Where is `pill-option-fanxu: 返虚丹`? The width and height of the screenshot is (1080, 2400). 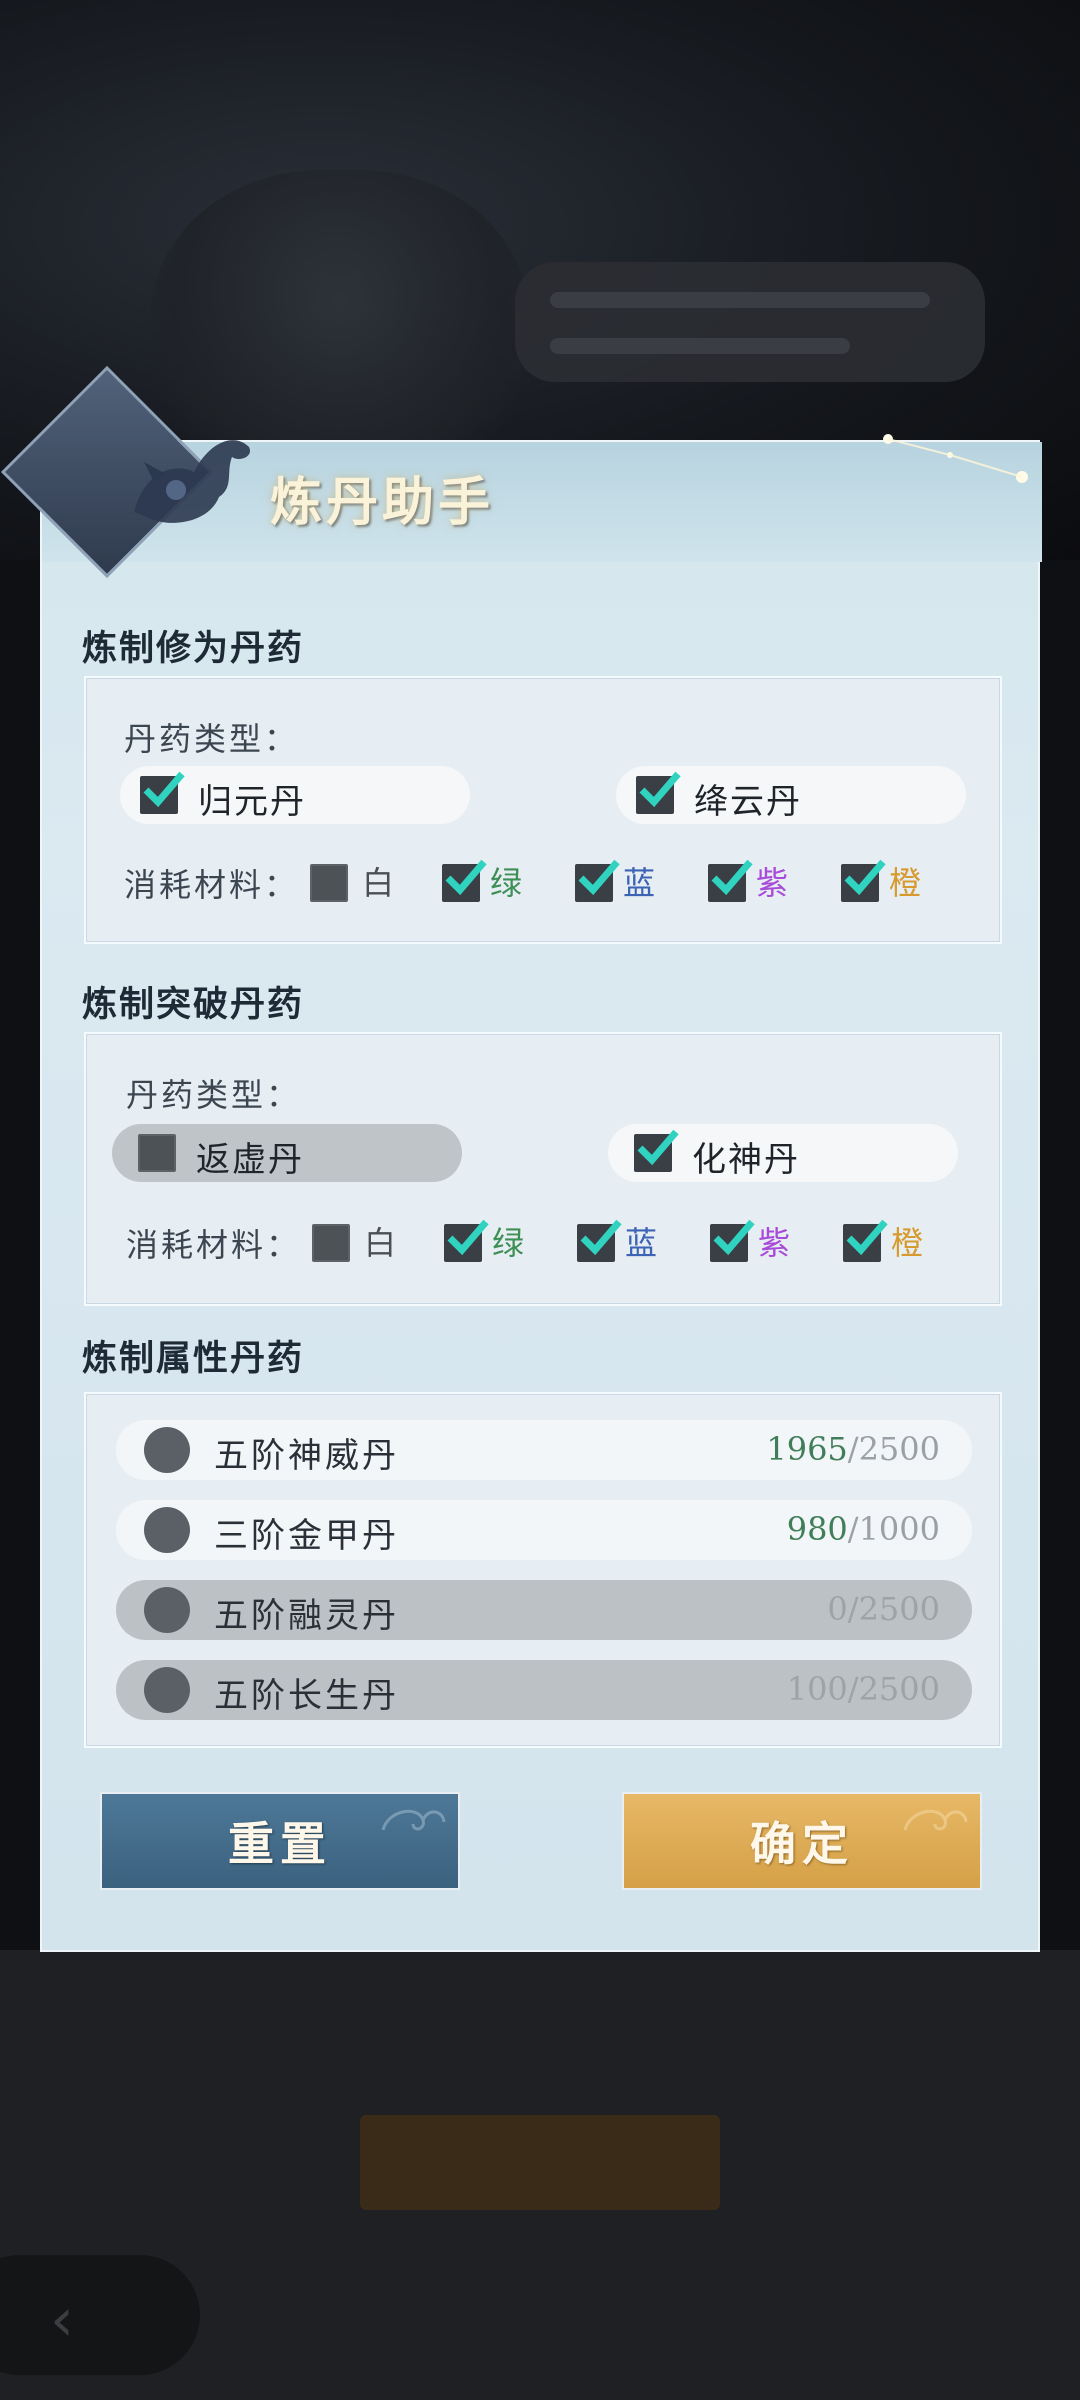
pill-option-fanxu: 返虚丹 is located at coordinates (287, 1153).